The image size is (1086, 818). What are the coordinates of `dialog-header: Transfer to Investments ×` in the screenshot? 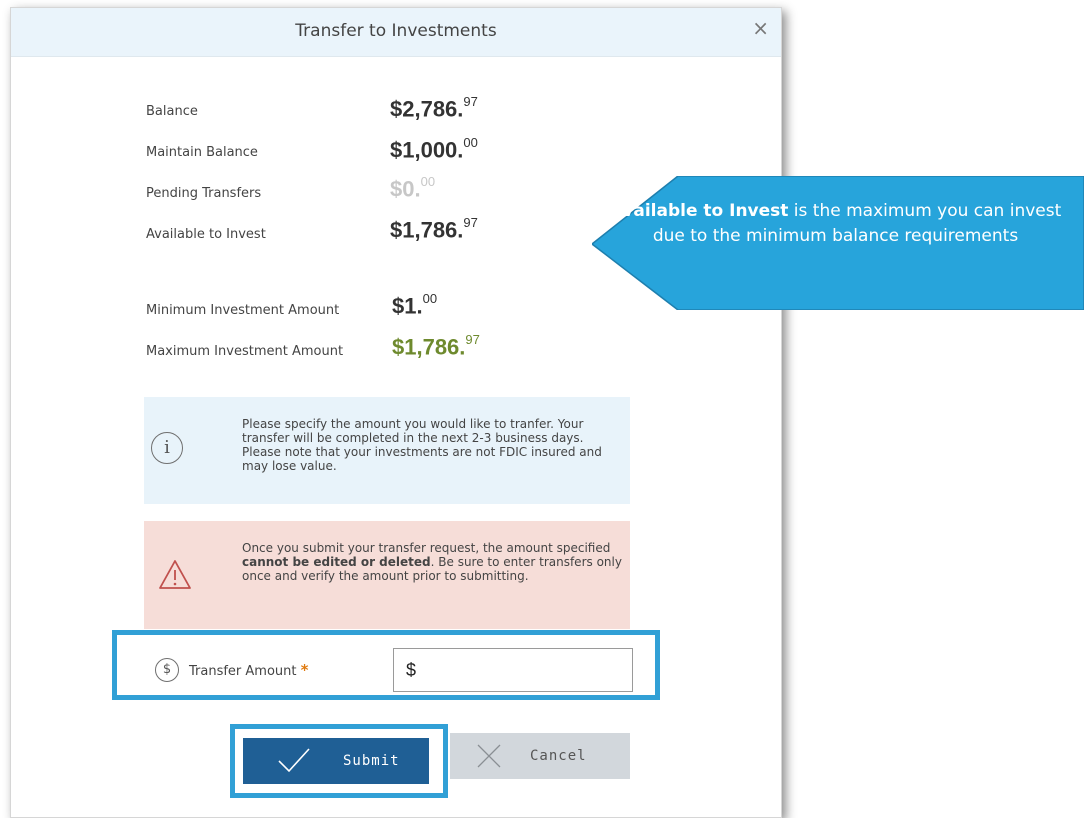 It's located at (396, 32).